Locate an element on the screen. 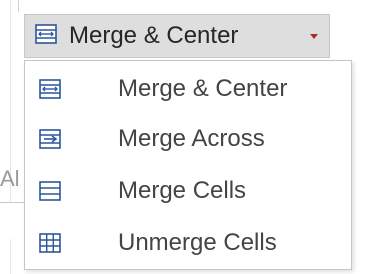 The height and width of the screenshot is (274, 375). chevron-down-icon is located at coordinates (314, 36).